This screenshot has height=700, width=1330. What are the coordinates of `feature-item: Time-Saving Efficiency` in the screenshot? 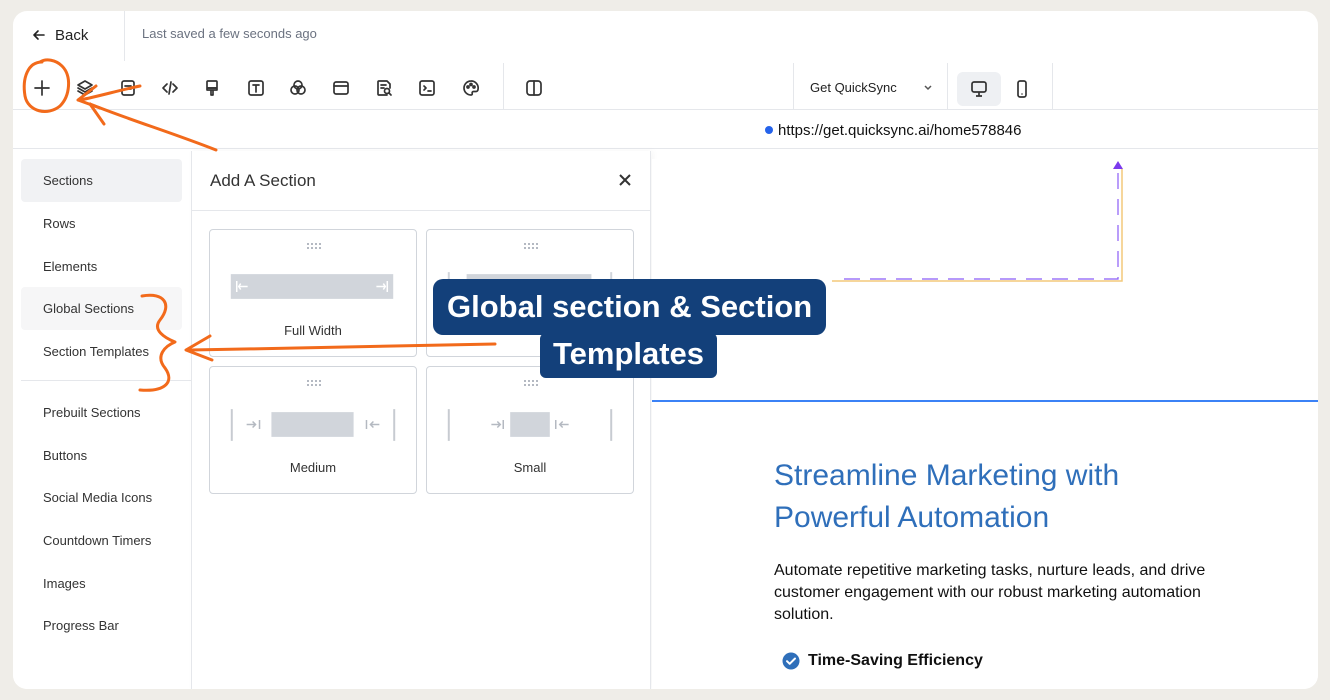 It's located at (882, 661).